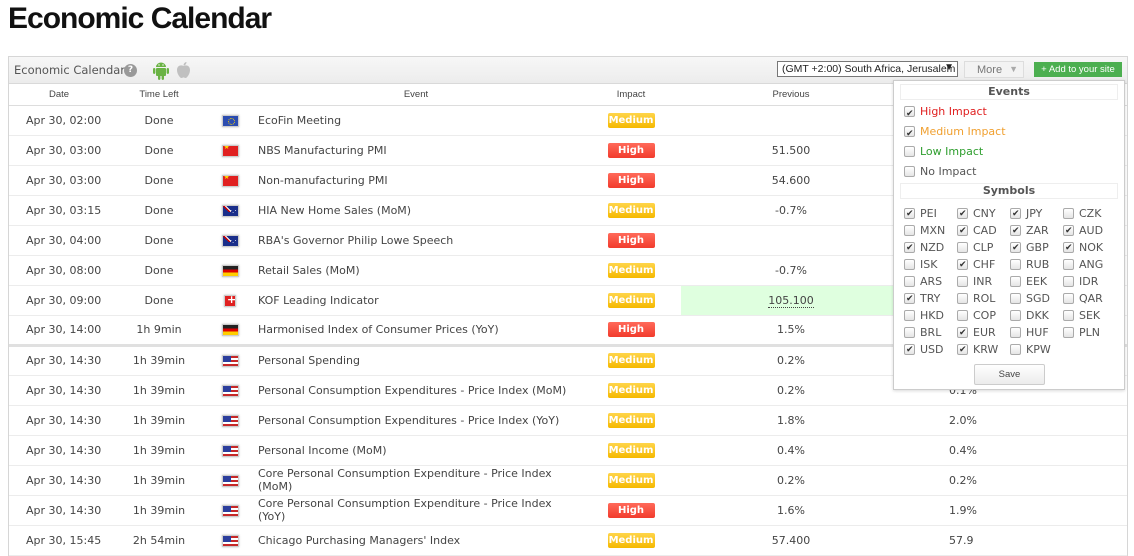 The height and width of the screenshot is (556, 1134). I want to click on symbol-nzd: NZD, so click(930, 248).